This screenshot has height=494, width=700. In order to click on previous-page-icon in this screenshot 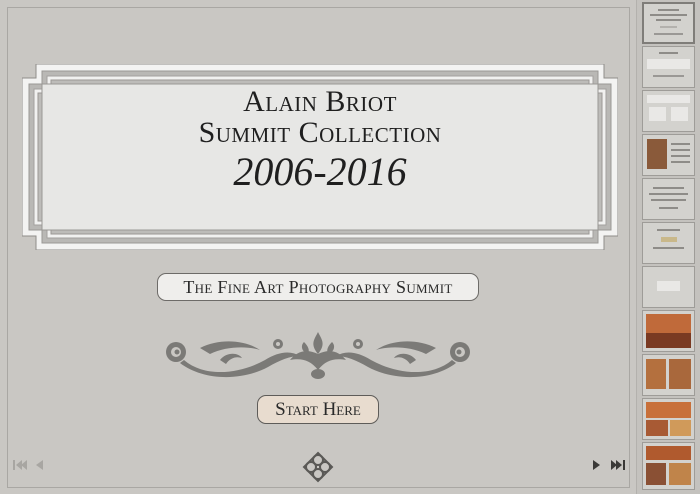, I will do `click(40, 465)`.